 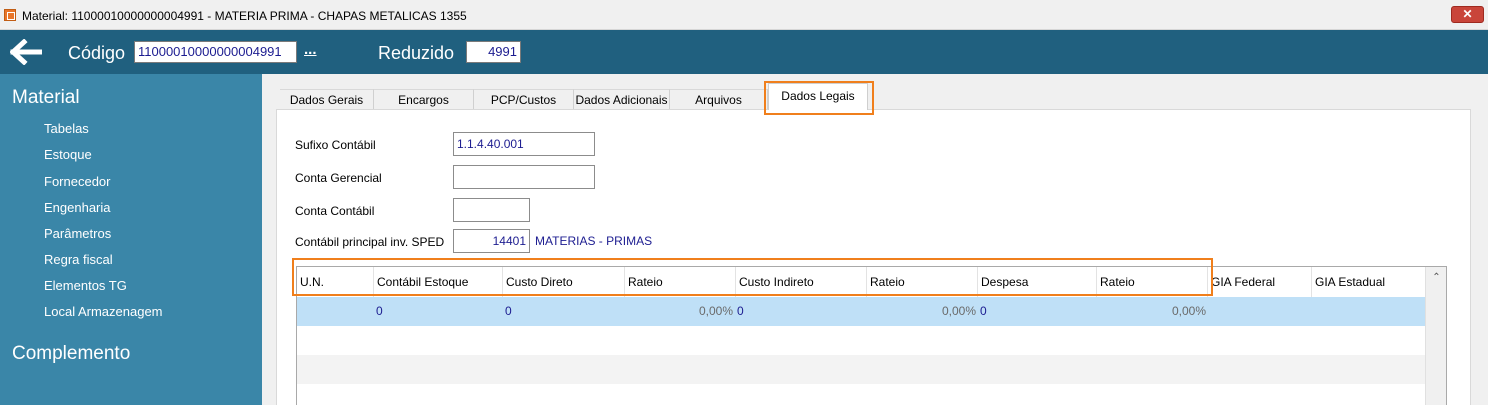 What do you see at coordinates (335, 311) in the screenshot?
I see `cell-un` at bounding box center [335, 311].